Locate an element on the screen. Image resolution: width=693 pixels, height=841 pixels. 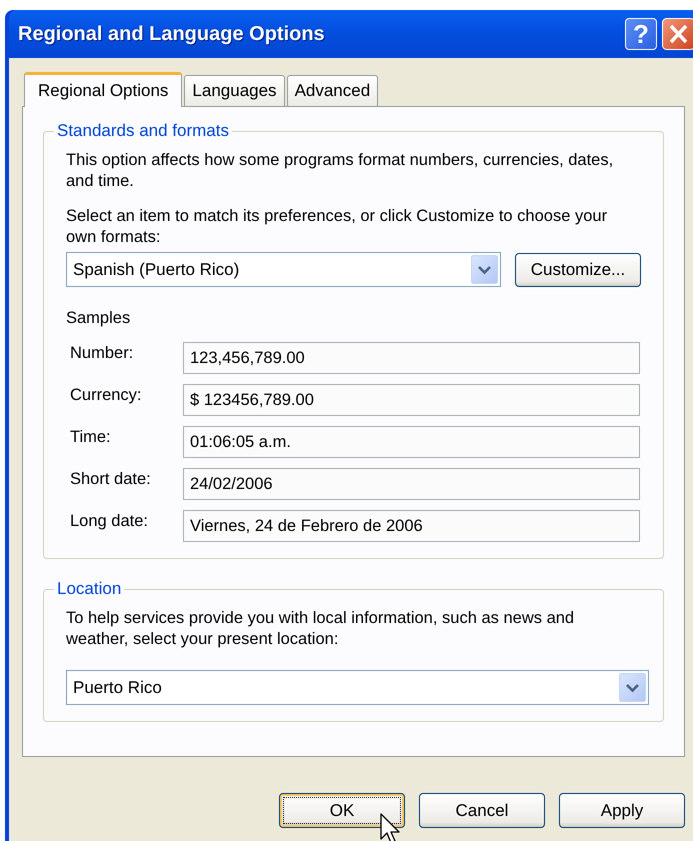
field-label: Number: is located at coordinates (102, 353).